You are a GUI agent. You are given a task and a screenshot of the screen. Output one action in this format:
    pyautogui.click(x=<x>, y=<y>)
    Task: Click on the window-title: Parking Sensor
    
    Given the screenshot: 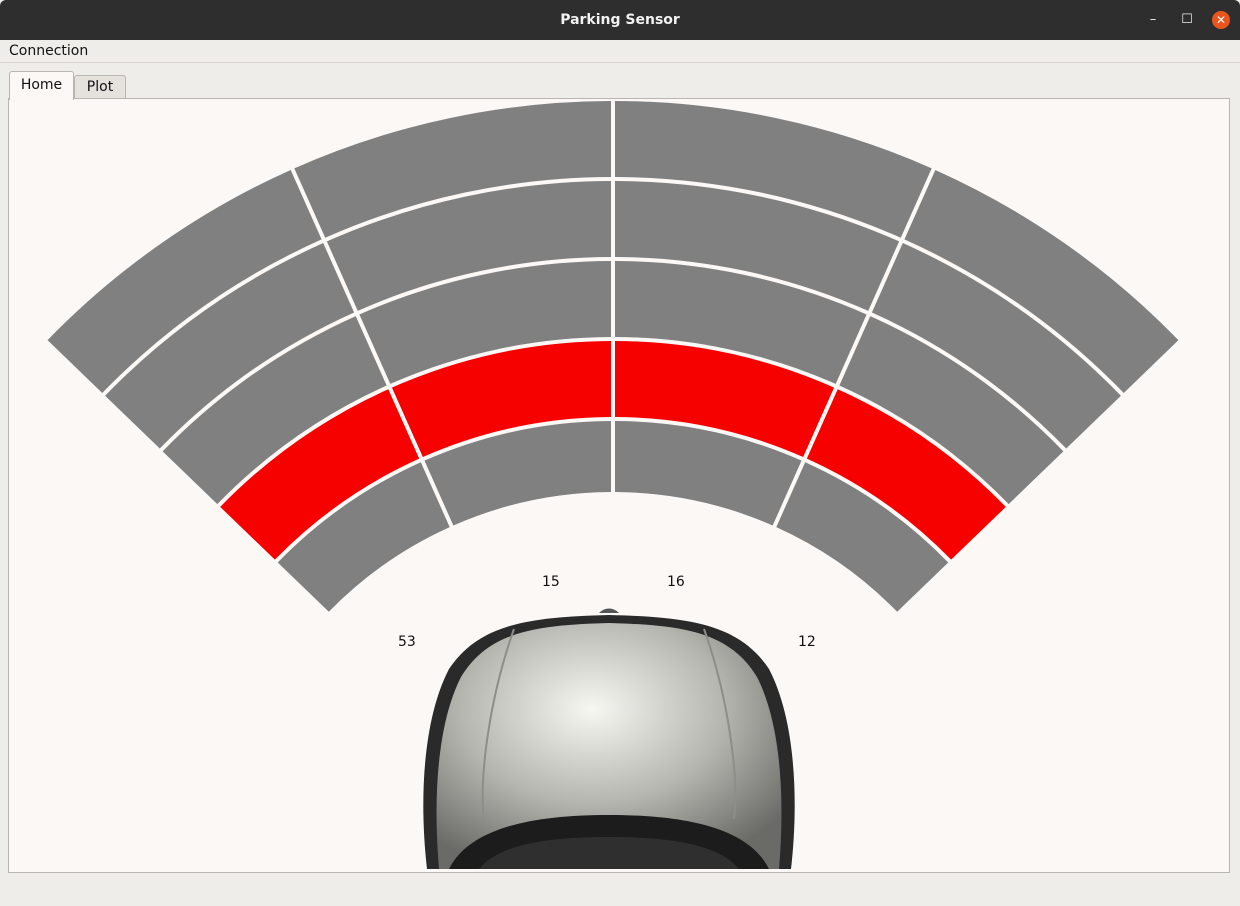 What is the action you would take?
    pyautogui.click(x=620, y=20)
    